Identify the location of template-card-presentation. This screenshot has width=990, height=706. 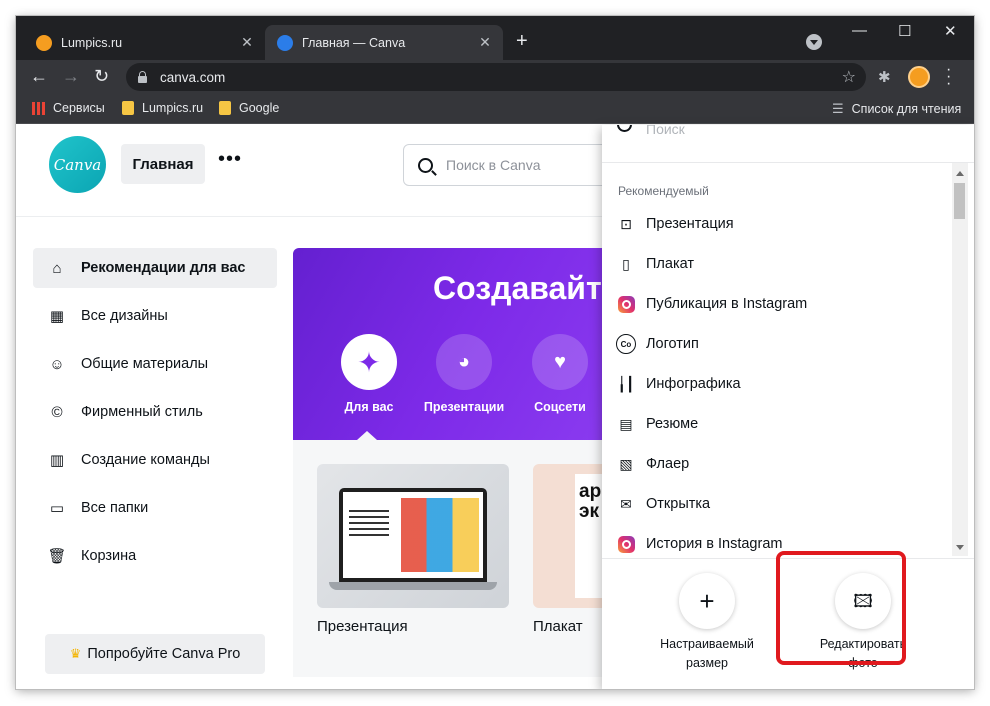
(413, 536).